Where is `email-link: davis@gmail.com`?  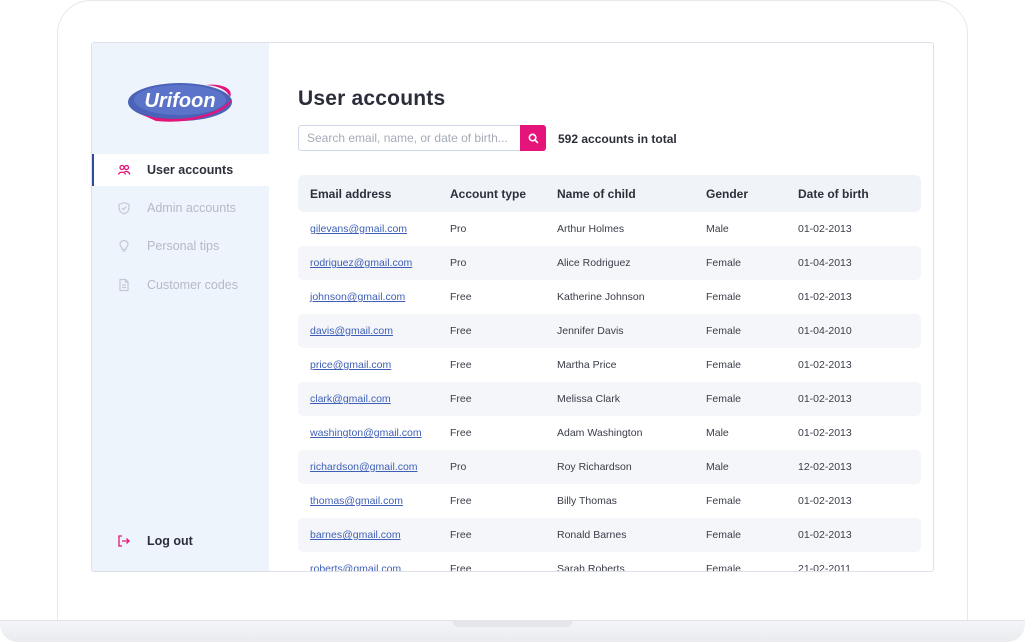 email-link: davis@gmail.com is located at coordinates (351, 331).